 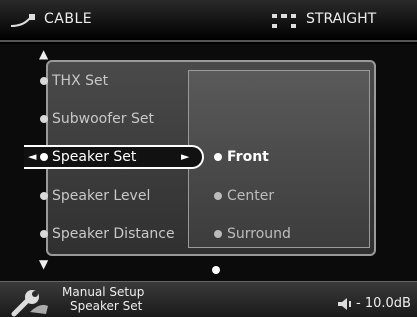 I want to click on menu-item-label: THX Set, so click(x=80, y=81).